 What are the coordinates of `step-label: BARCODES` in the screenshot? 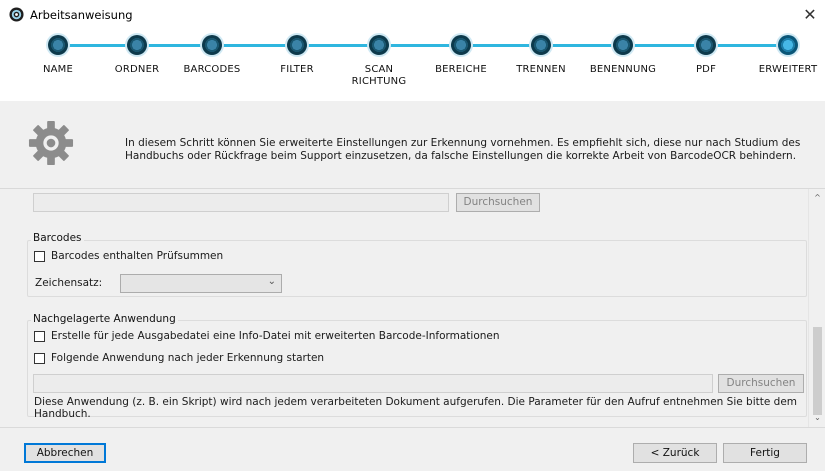 It's located at (212, 69).